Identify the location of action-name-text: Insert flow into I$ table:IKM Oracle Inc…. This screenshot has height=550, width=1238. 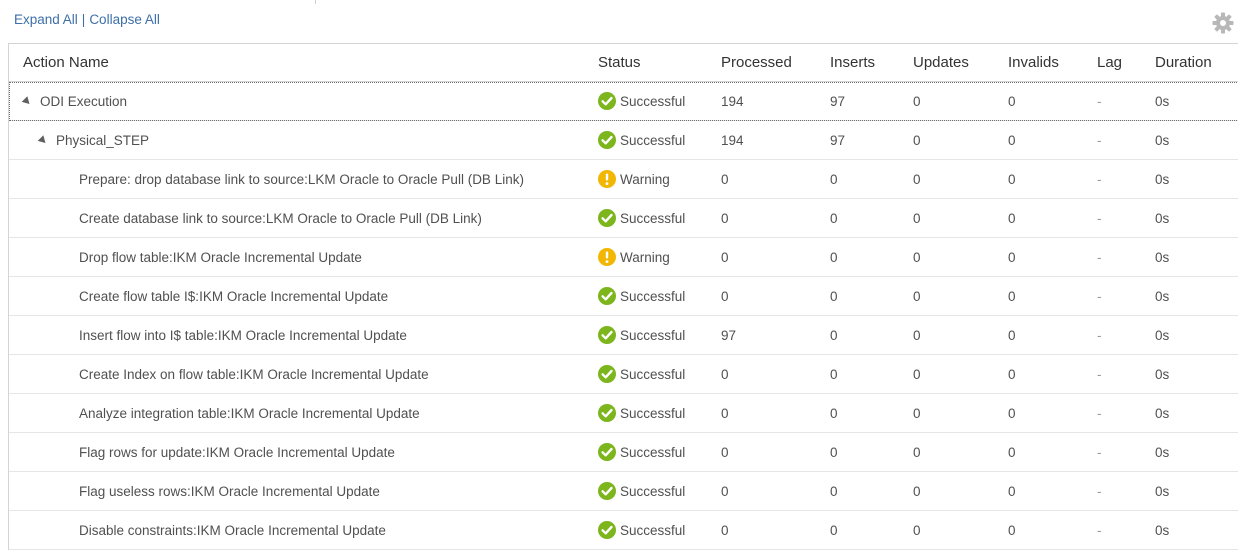
(243, 335).